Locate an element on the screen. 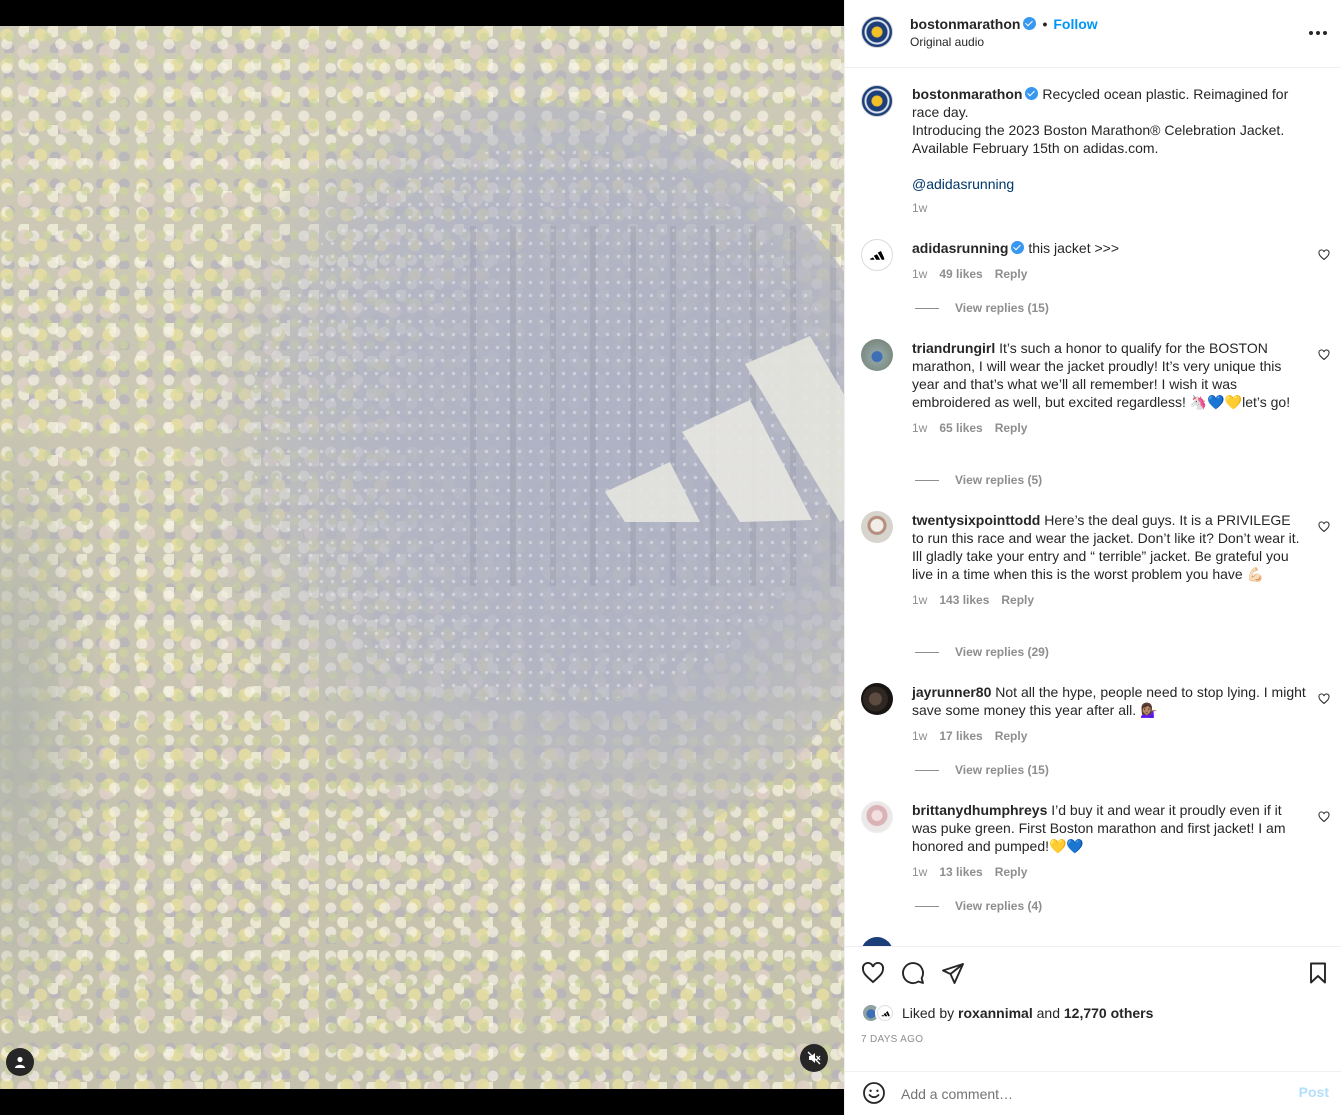  heart-icon is located at coordinates (873, 973).